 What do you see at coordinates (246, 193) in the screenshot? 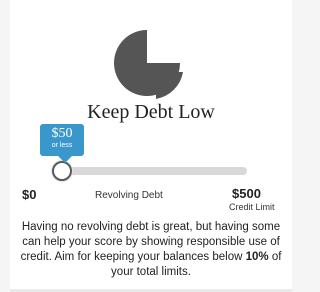
I see `slider-max-label: $500` at bounding box center [246, 193].